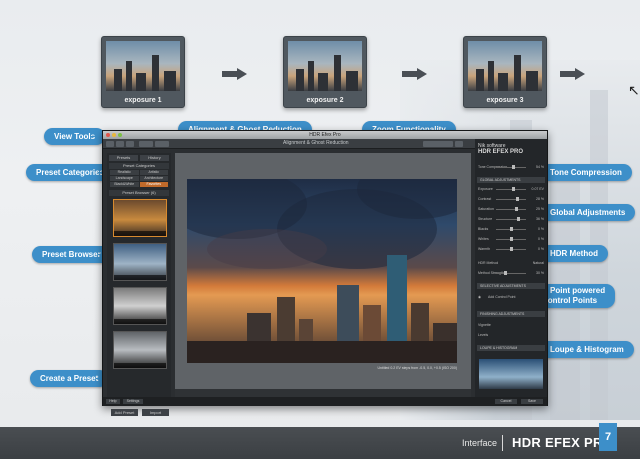  I want to click on callout-hdr-method: HDR Method, so click(574, 253).